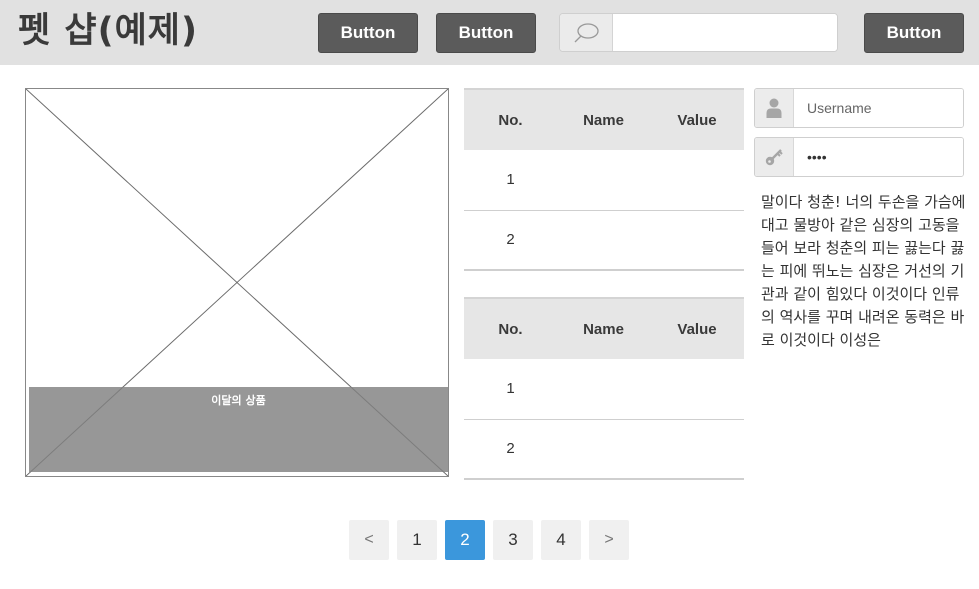  I want to click on search-icon, so click(586, 32).